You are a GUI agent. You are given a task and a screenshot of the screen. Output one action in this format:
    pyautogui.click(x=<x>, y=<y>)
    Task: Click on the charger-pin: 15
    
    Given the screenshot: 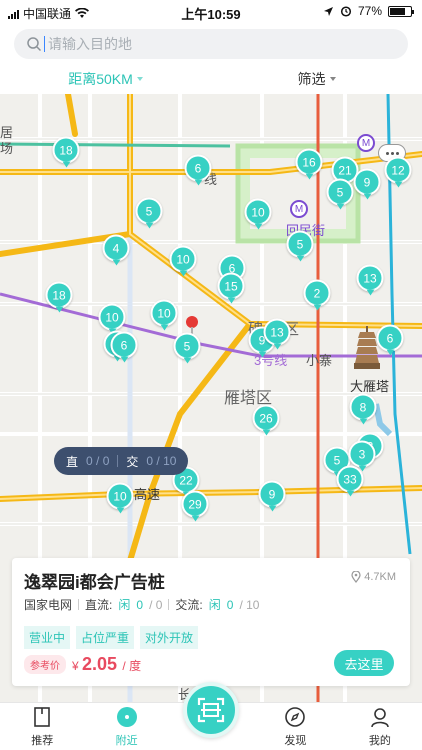 What is the action you would take?
    pyautogui.click(x=231, y=288)
    